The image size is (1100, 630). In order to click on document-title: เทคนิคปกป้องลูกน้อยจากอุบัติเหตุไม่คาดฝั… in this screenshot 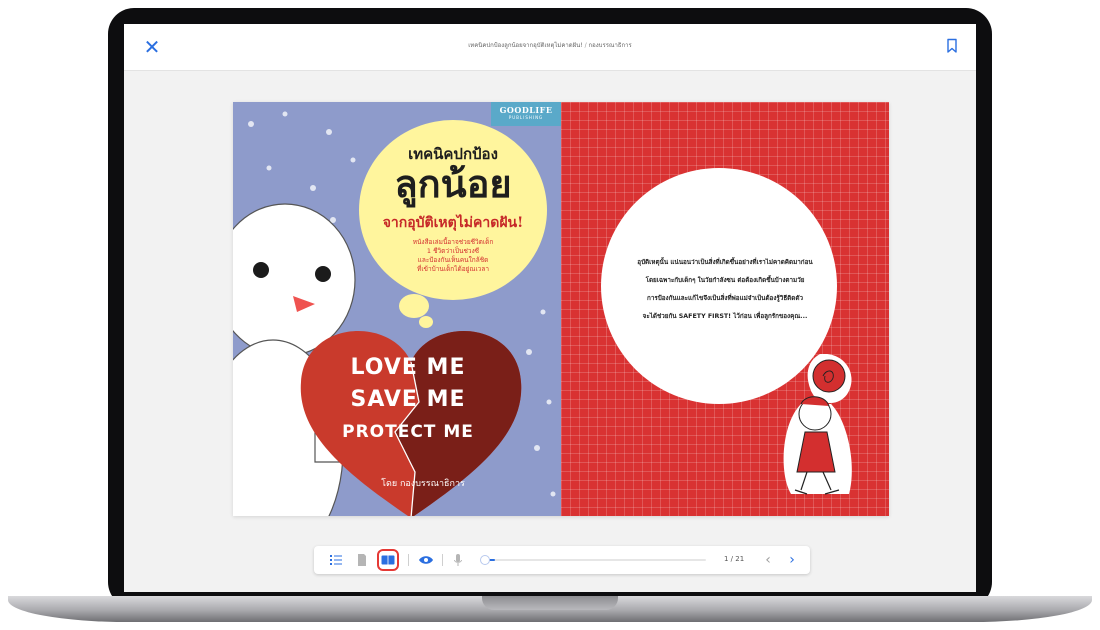, I will do `click(550, 45)`.